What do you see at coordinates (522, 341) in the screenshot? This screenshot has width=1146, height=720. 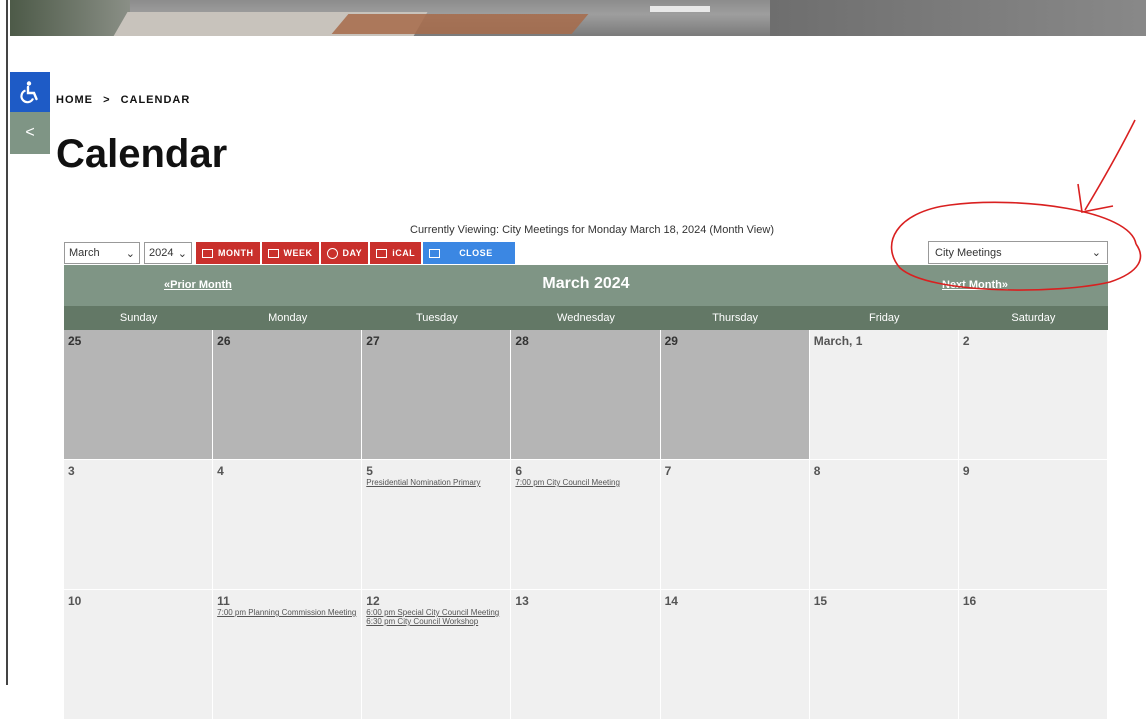 I see `day-number: 28` at bounding box center [522, 341].